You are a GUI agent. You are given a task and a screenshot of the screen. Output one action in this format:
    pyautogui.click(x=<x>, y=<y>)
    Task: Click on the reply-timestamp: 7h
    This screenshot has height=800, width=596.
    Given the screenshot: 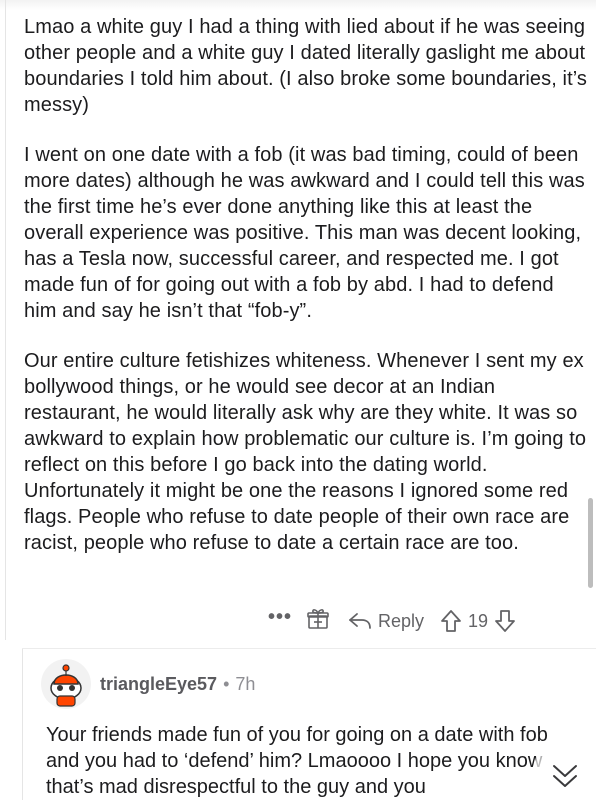 What is the action you would take?
    pyautogui.click(x=245, y=683)
    